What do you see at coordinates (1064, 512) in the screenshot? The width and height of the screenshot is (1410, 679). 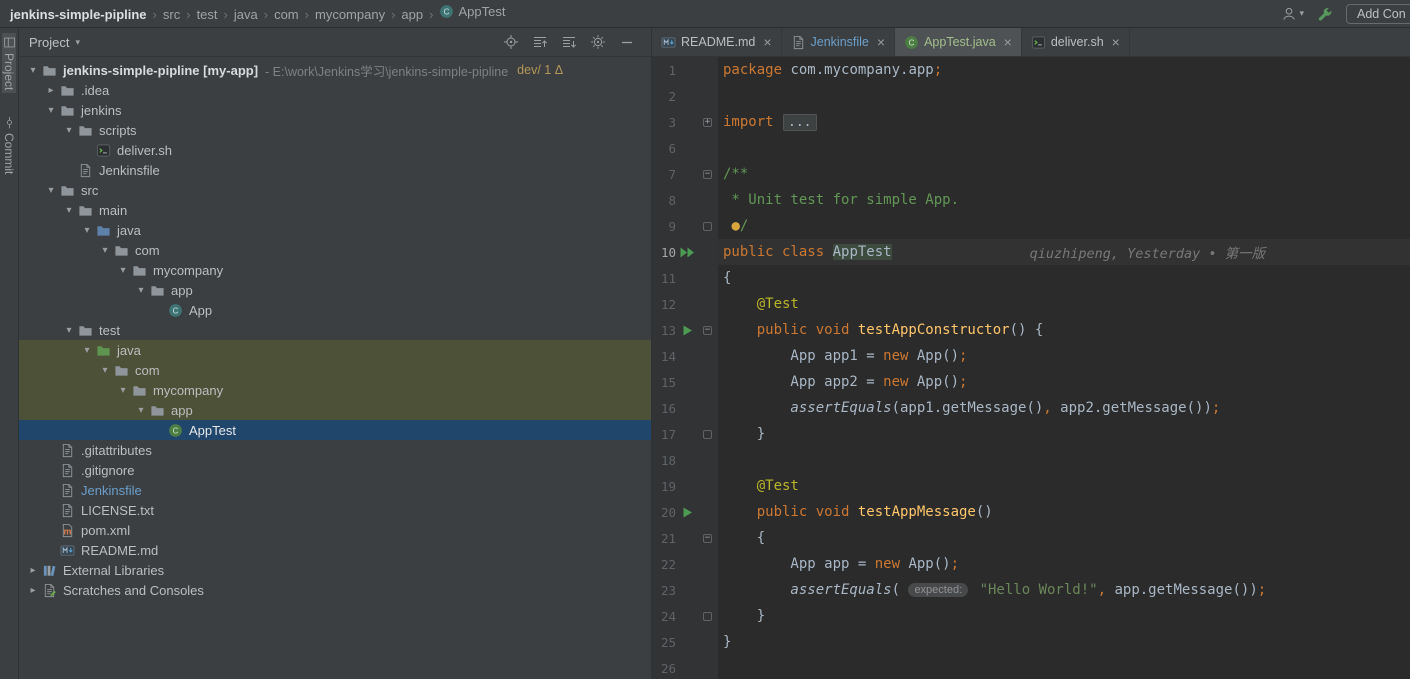 I see `code-line-text: public void testAppMessage()` at bounding box center [1064, 512].